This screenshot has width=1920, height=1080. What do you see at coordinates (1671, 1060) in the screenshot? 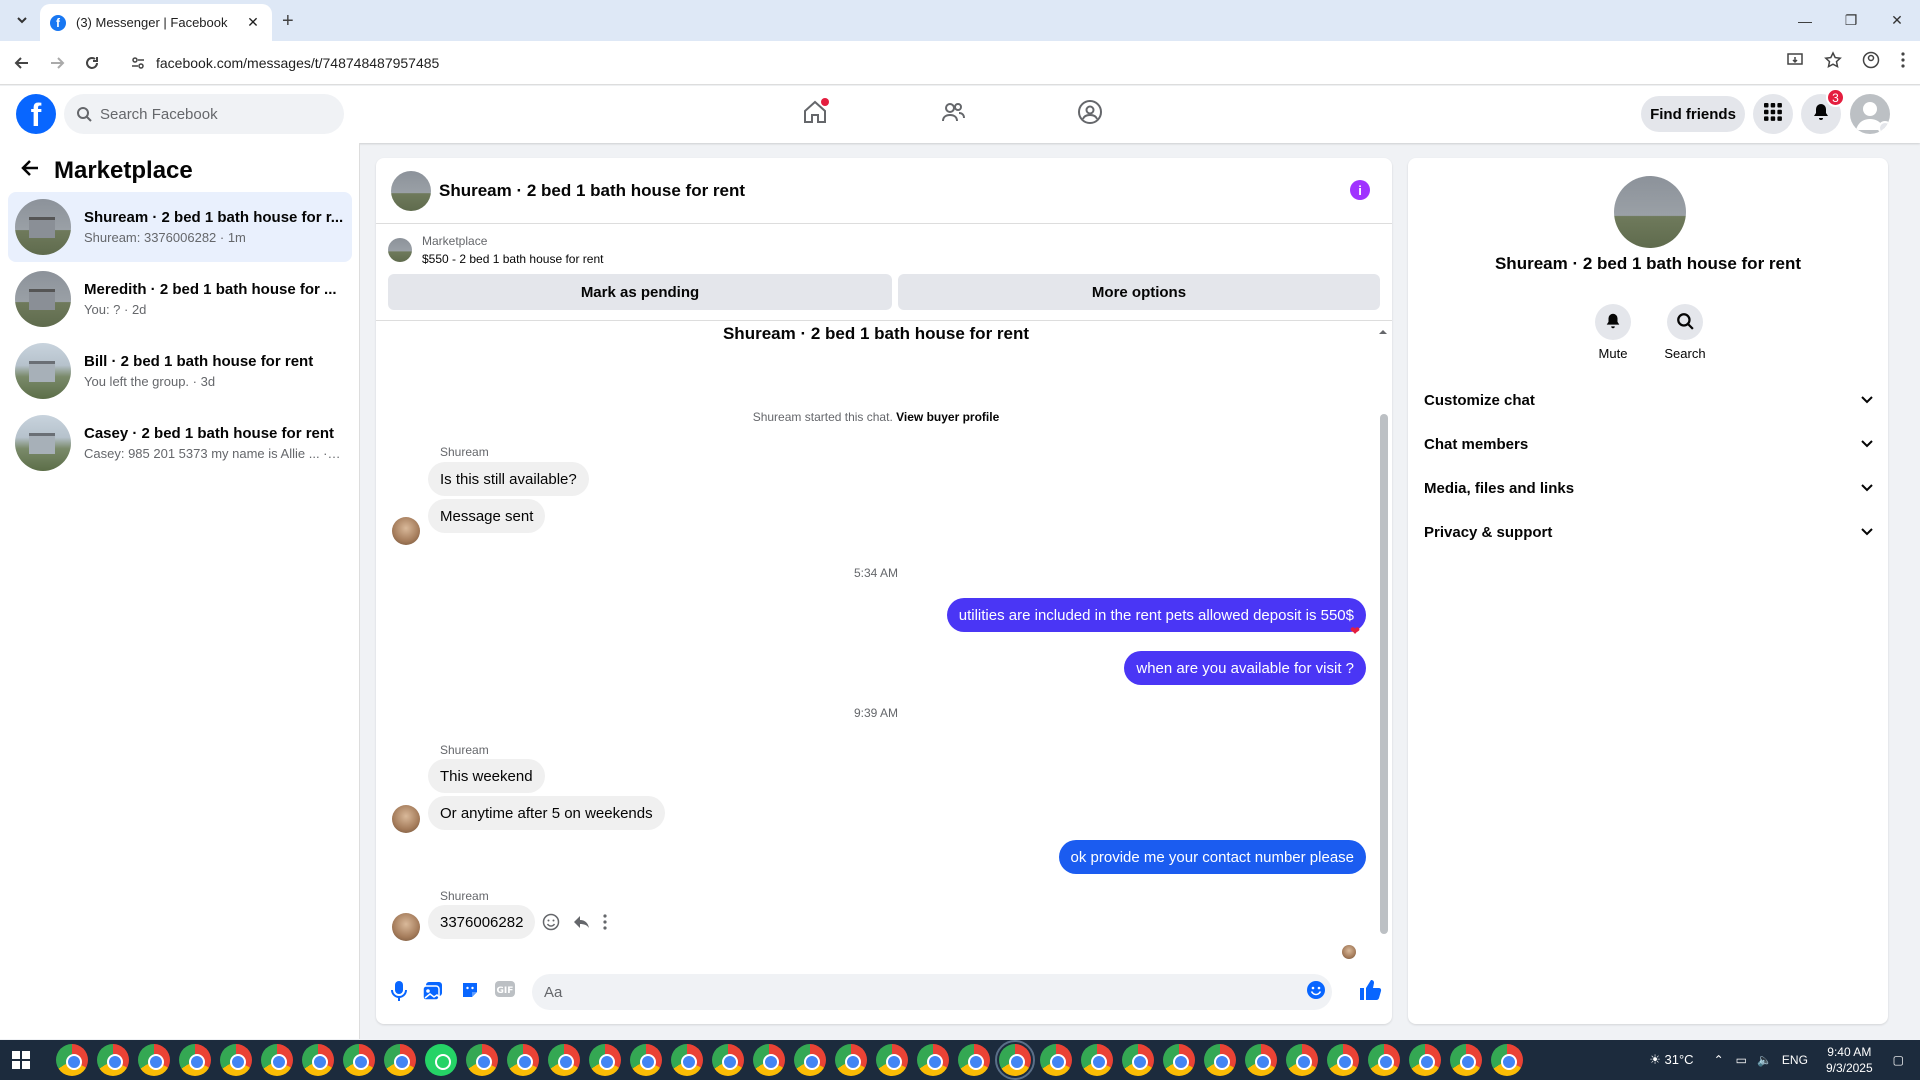
I see `weather-widget: ☀ 31°C` at bounding box center [1671, 1060].